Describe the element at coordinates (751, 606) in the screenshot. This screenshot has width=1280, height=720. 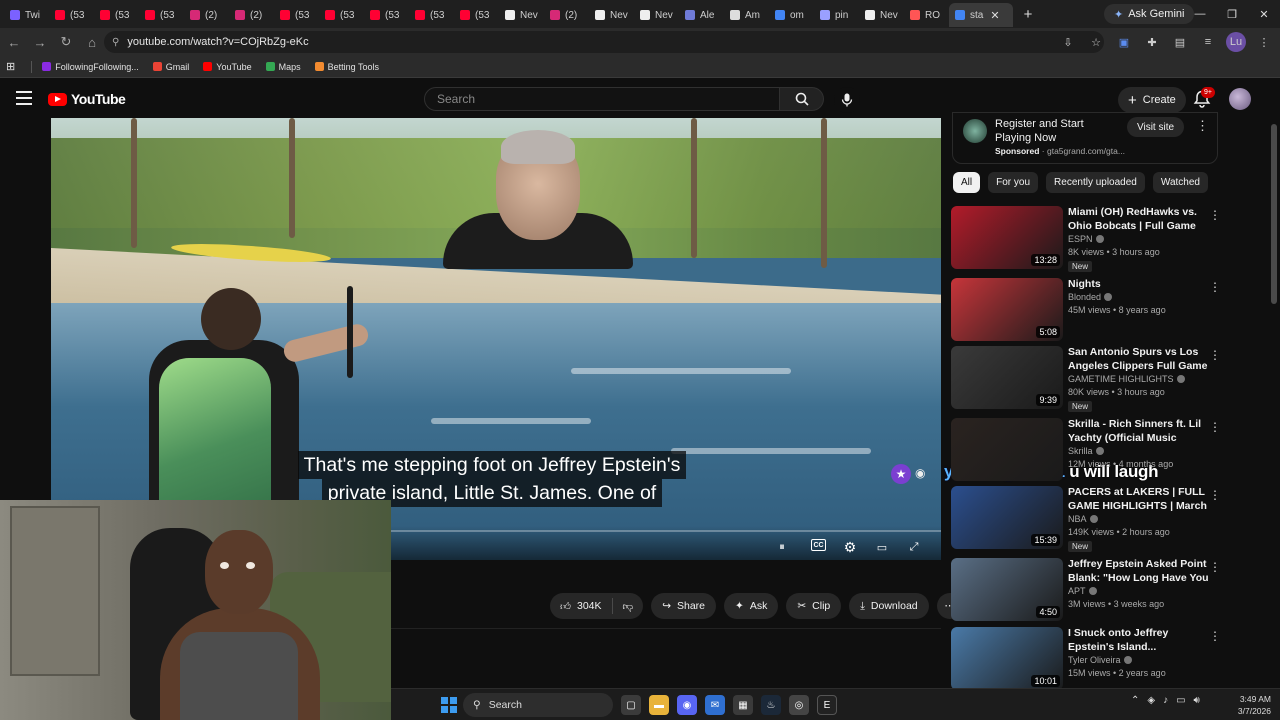
I see `ask-button: ✦ Ask` at that location.